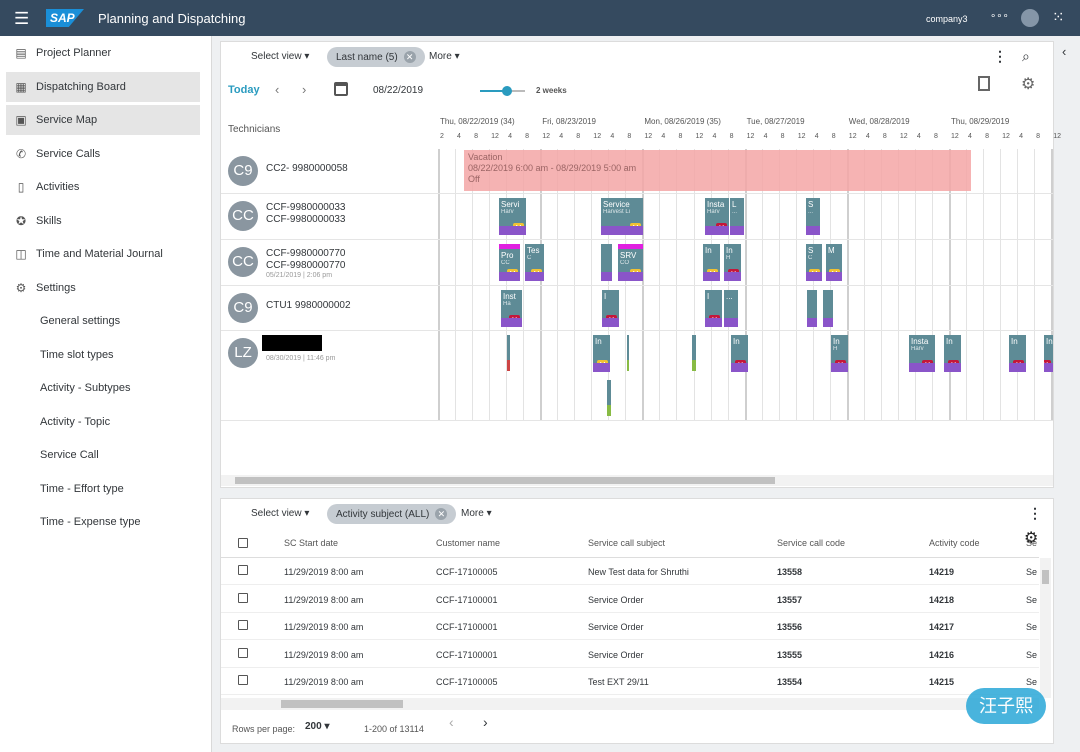 This screenshot has height=752, width=1080. I want to click on list-overflow-icon: ⋮, so click(1035, 513).